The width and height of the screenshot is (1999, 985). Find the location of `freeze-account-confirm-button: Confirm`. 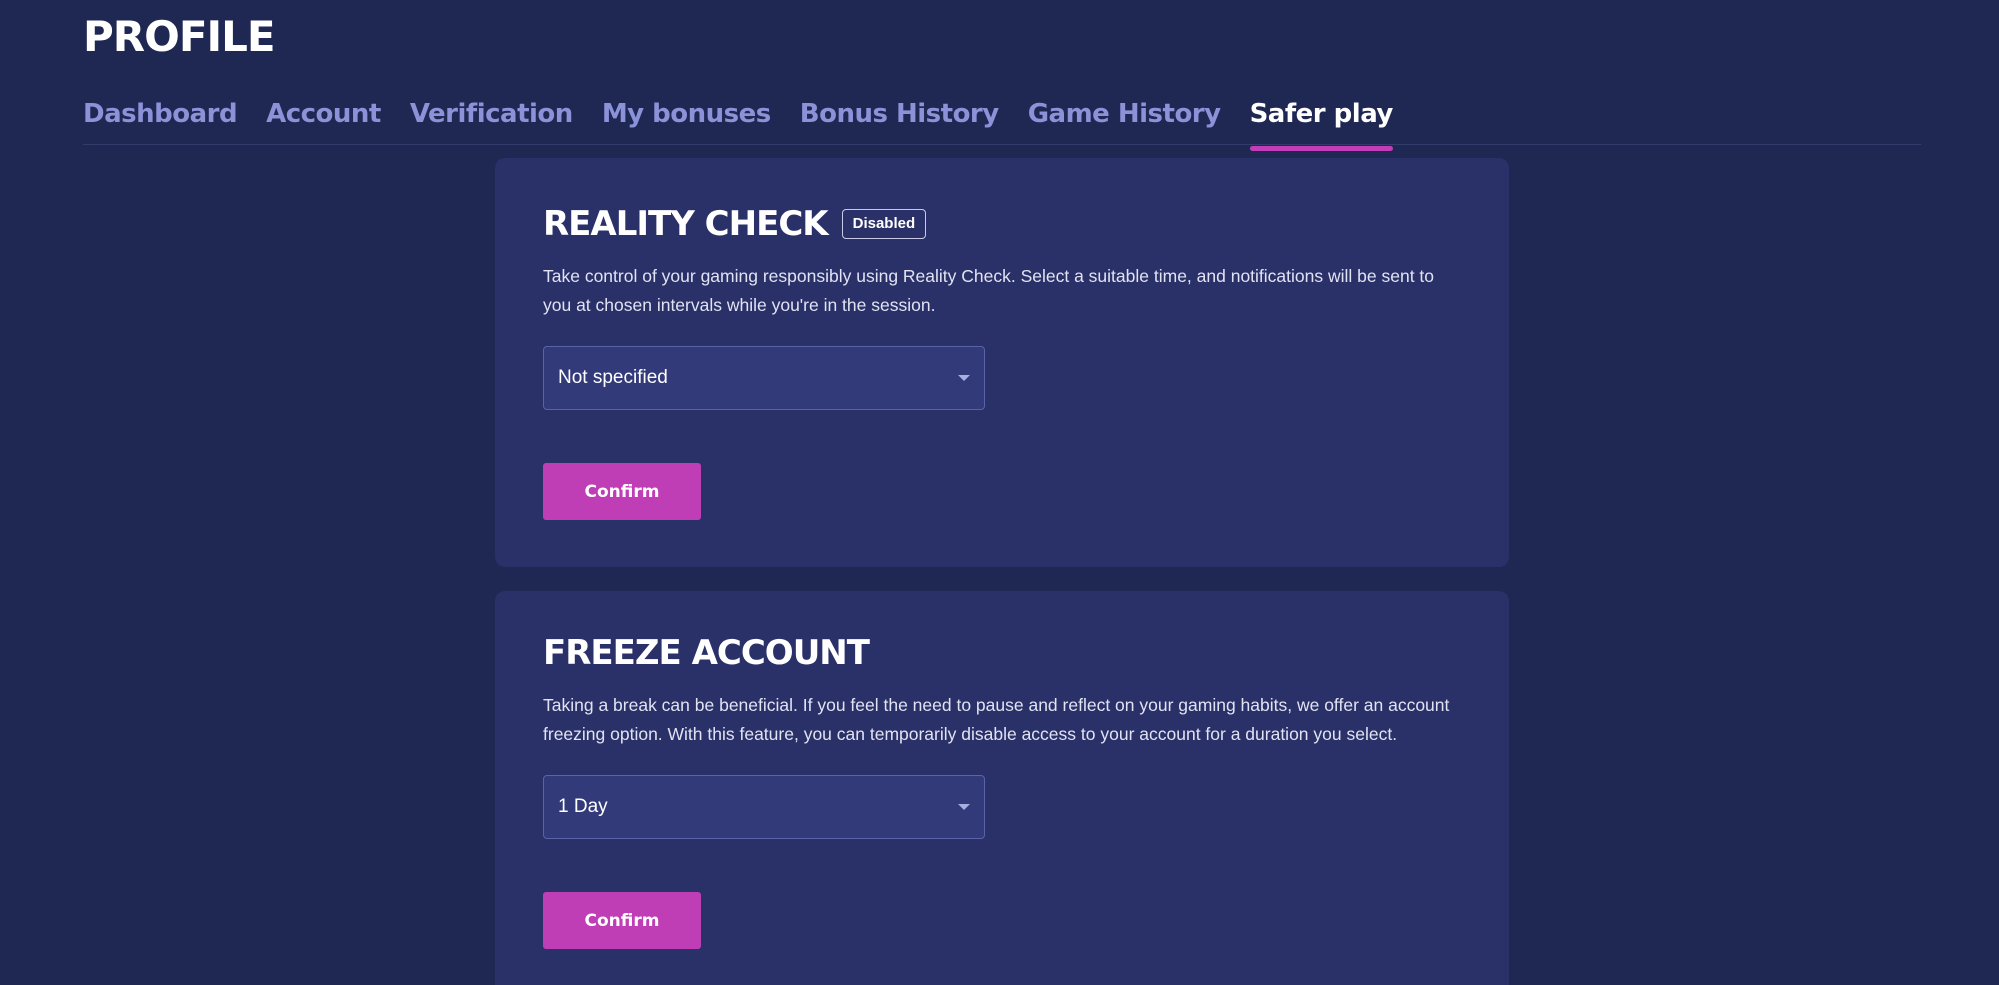

freeze-account-confirm-button: Confirm is located at coordinates (622, 920).